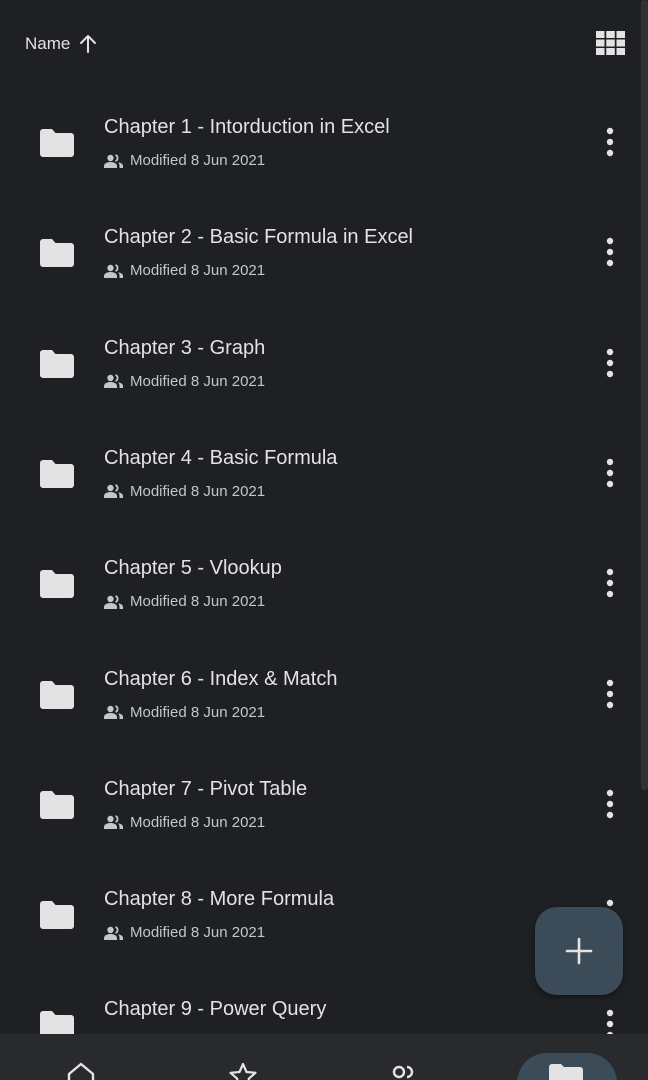 The height and width of the screenshot is (1080, 648). I want to click on nav-files, so click(567, 1057).